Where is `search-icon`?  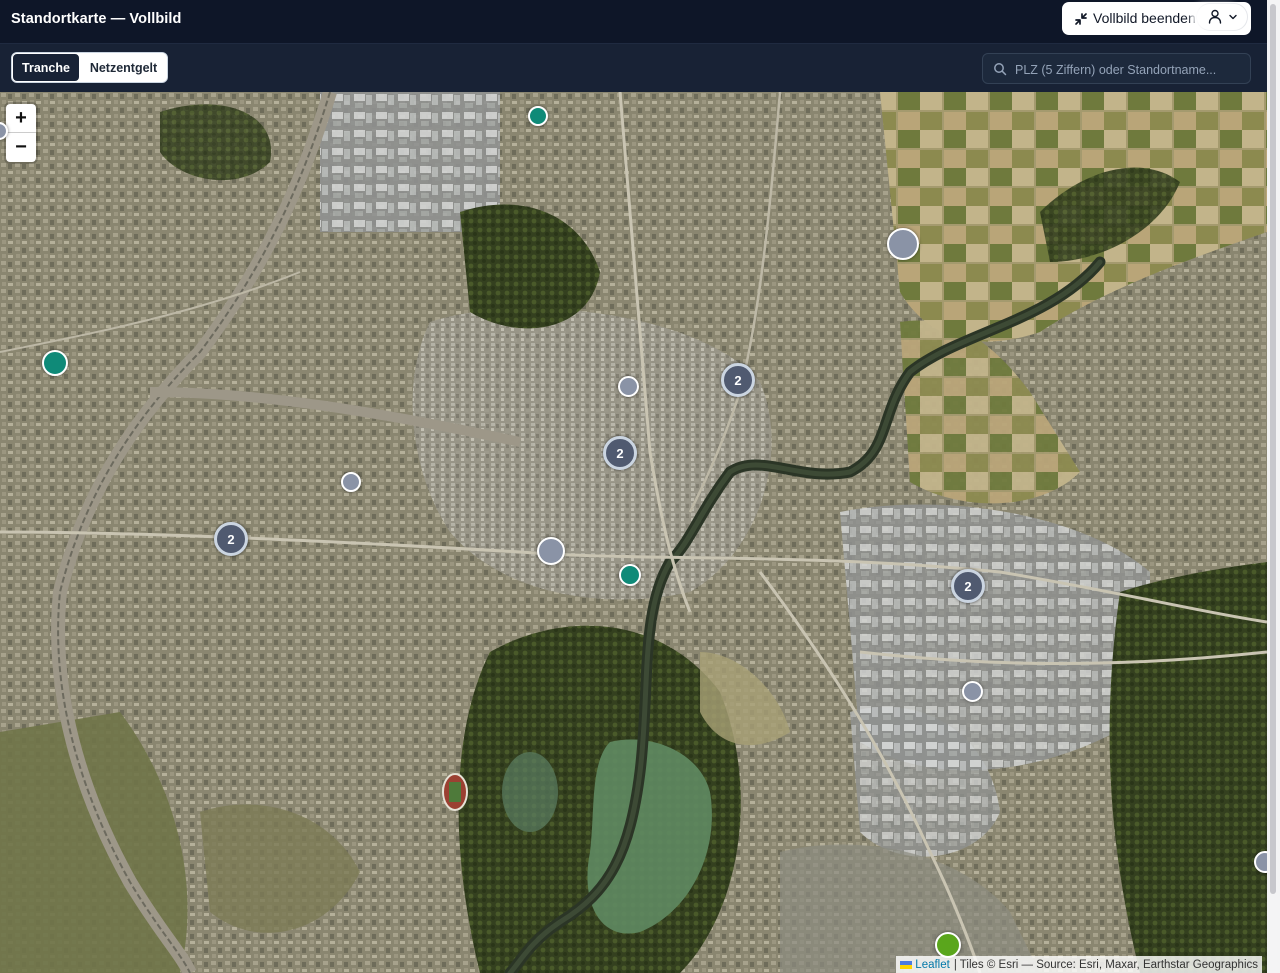 search-icon is located at coordinates (1000, 69).